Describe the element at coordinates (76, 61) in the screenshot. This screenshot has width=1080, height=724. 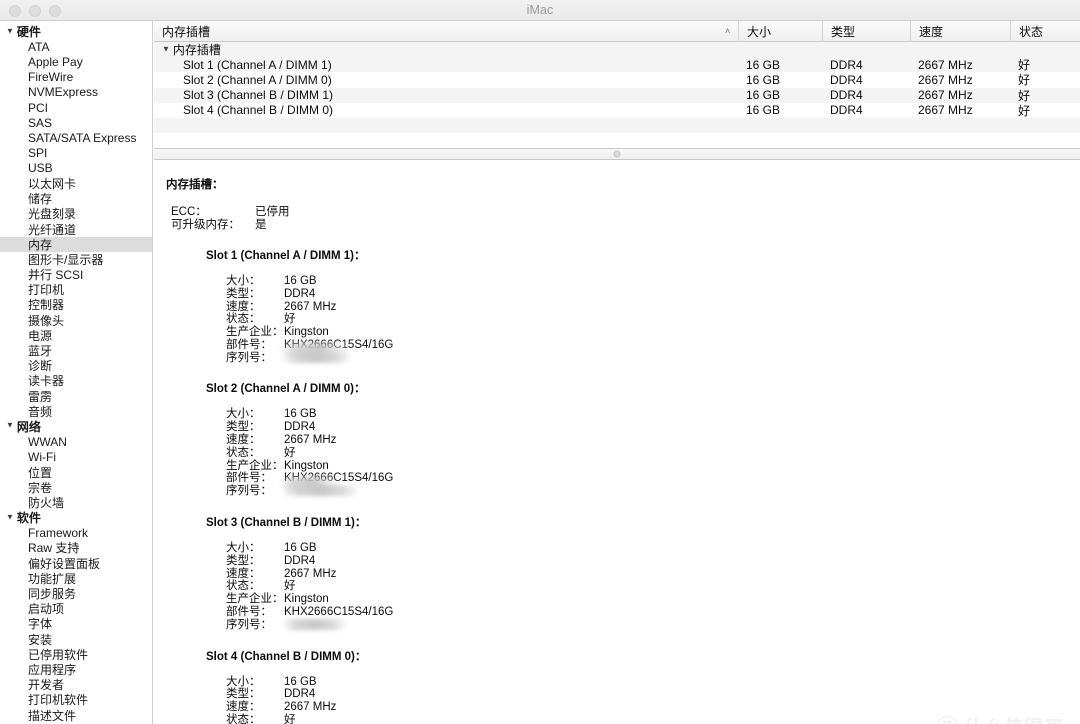
I see `sidebar-item-Apple Pay: Apple Pay` at that location.